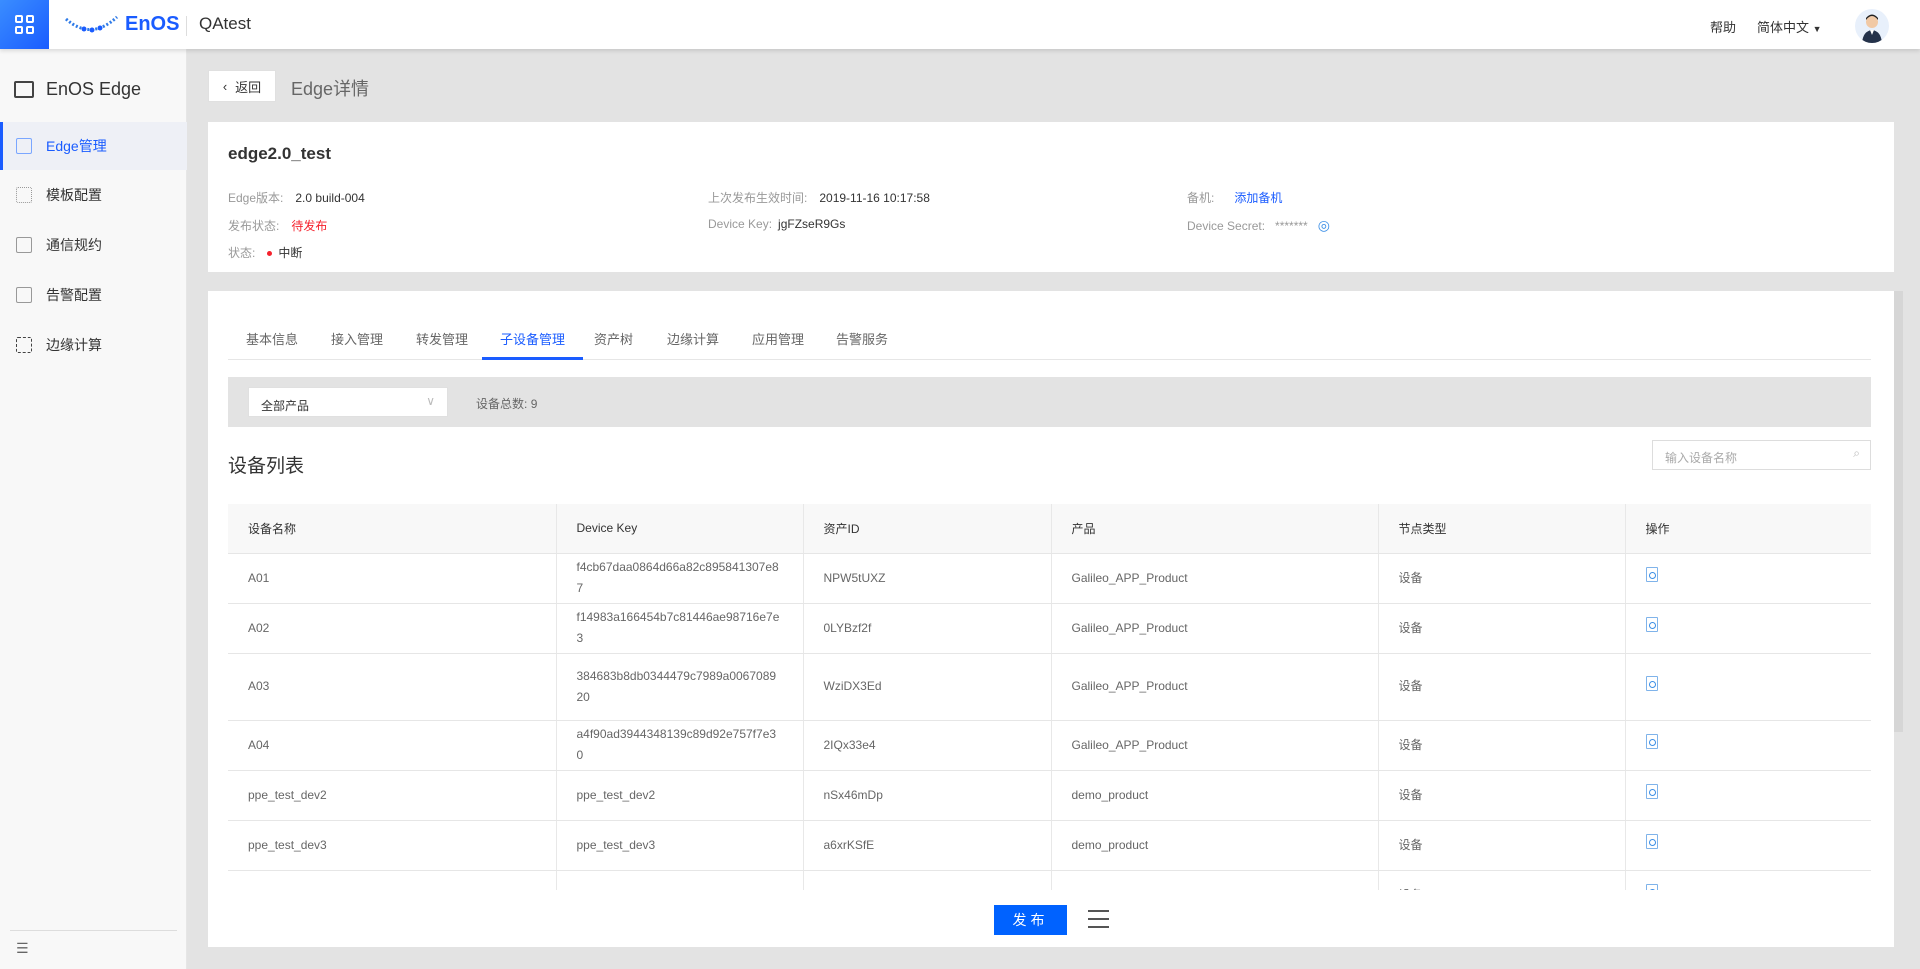  Describe the element at coordinates (927, 529) in the screenshot. I see `column-header: 资产ID` at that location.